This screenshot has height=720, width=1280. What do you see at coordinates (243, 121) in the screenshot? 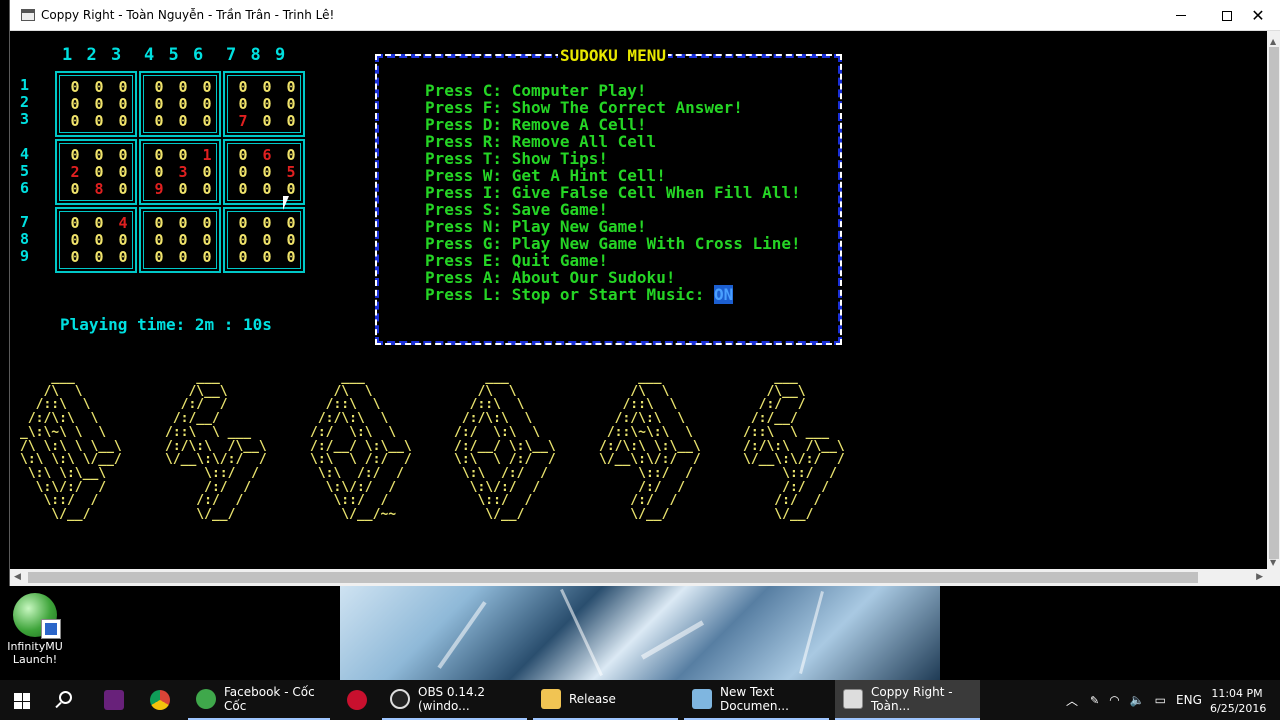
I see `sudoku-cell: 7` at bounding box center [243, 121].